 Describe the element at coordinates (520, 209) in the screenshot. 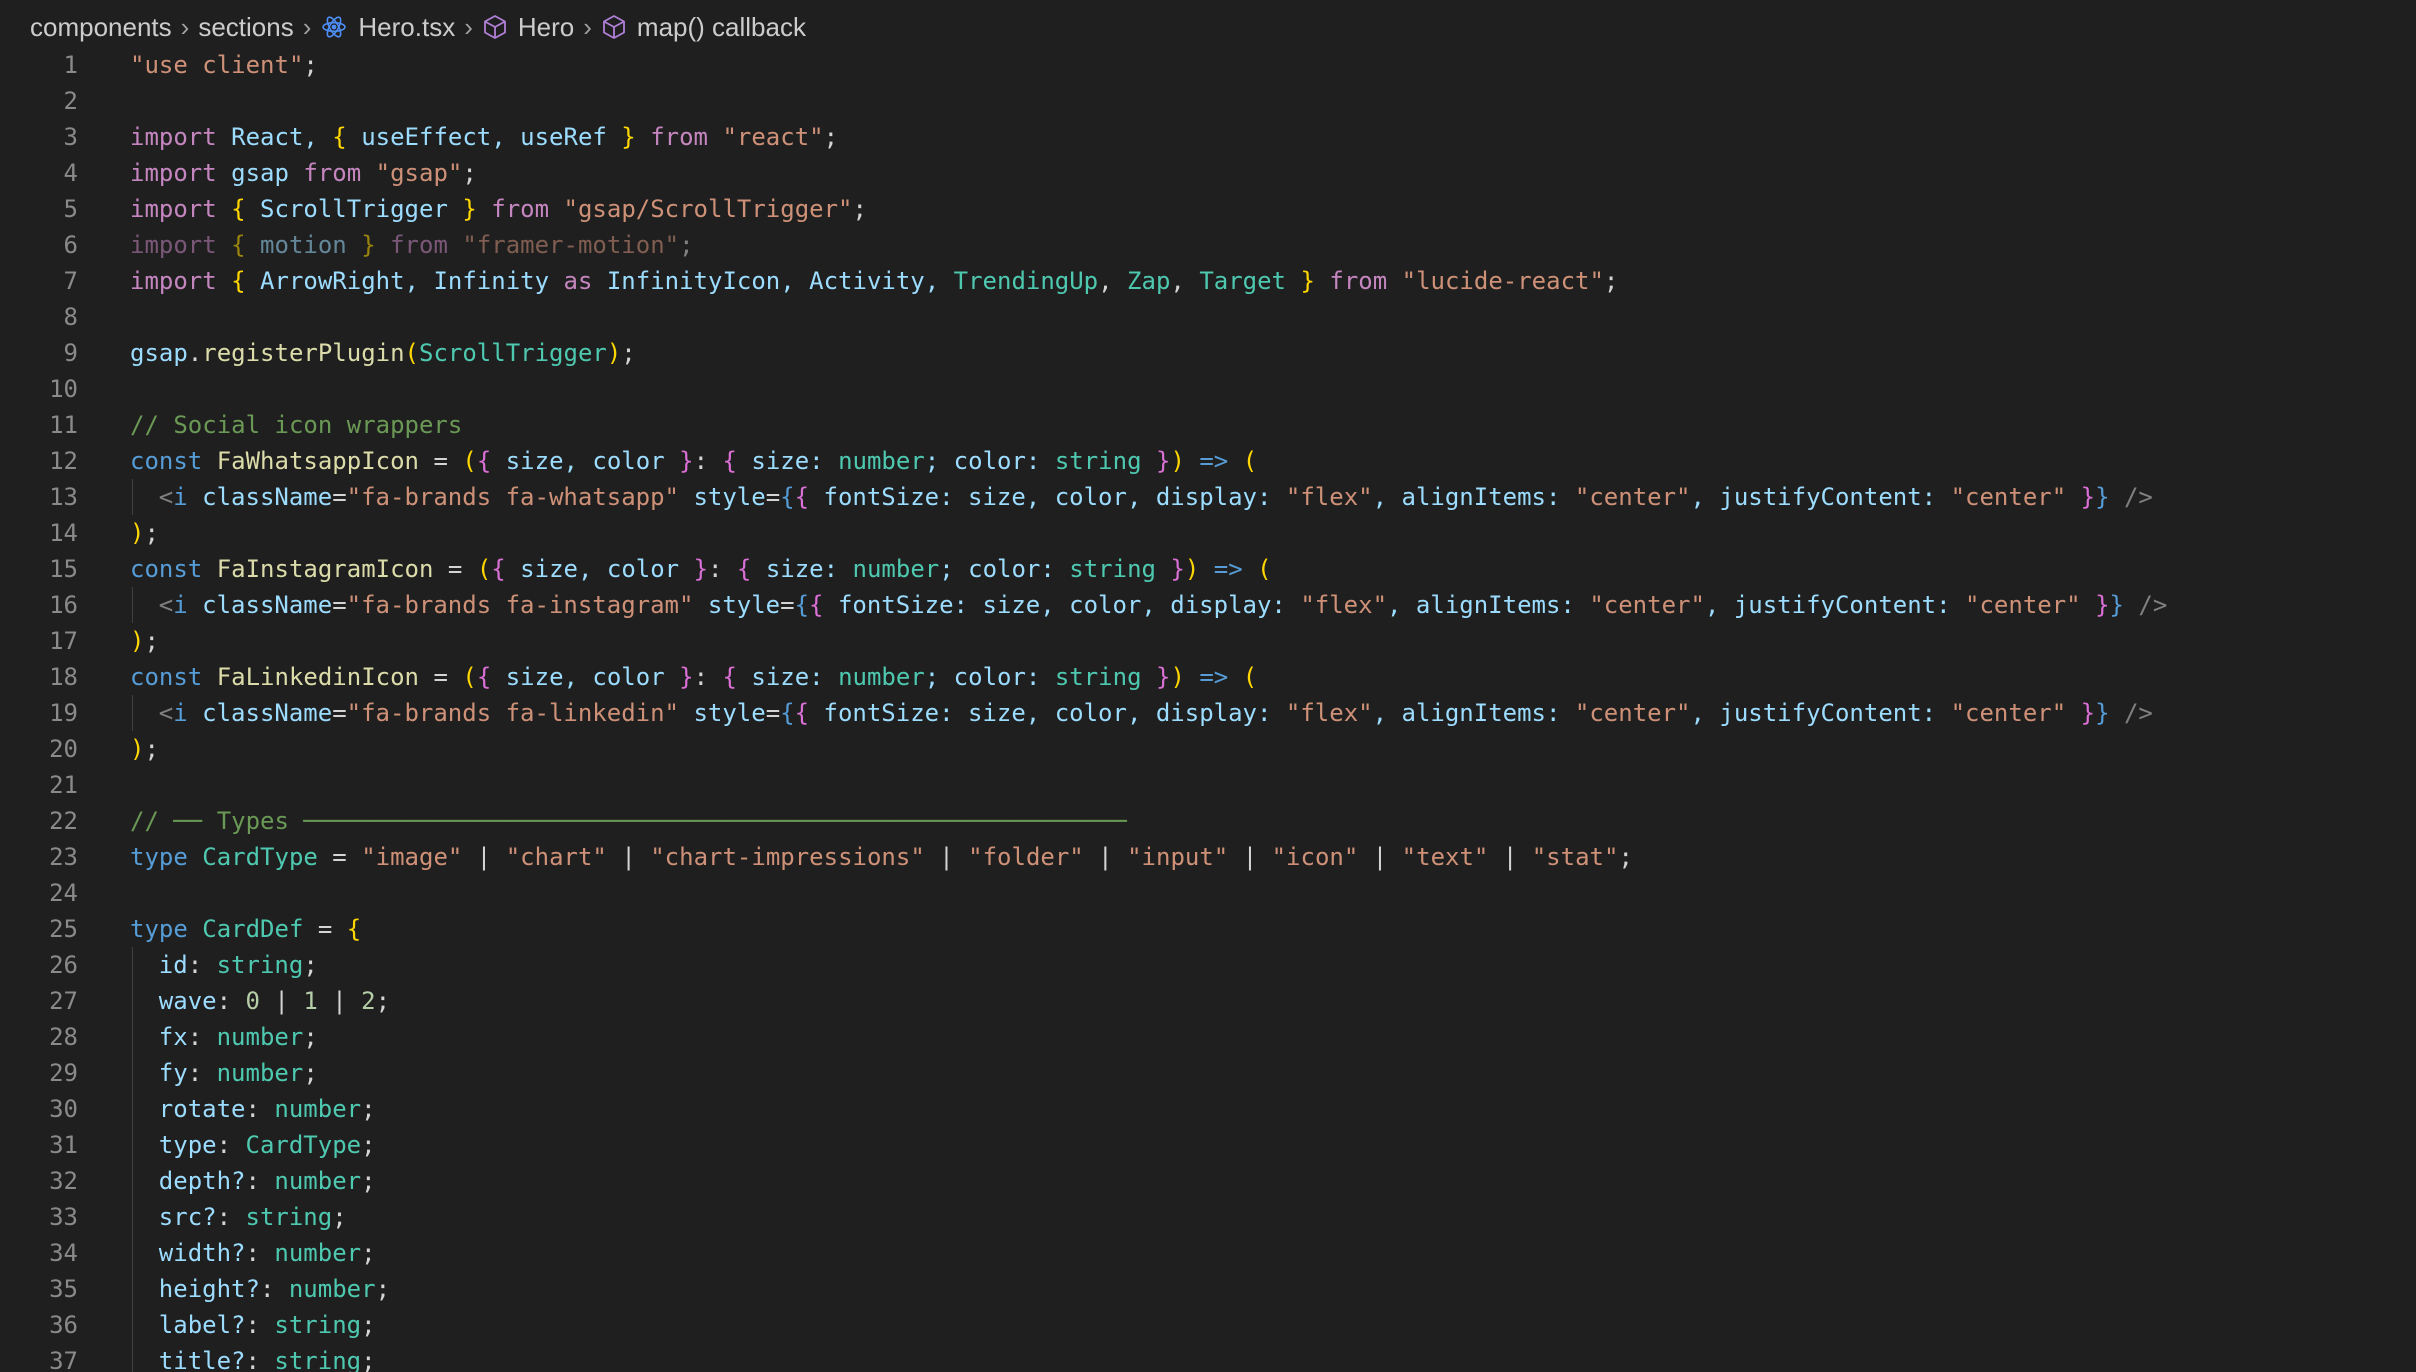

I see `code-token: from` at that location.